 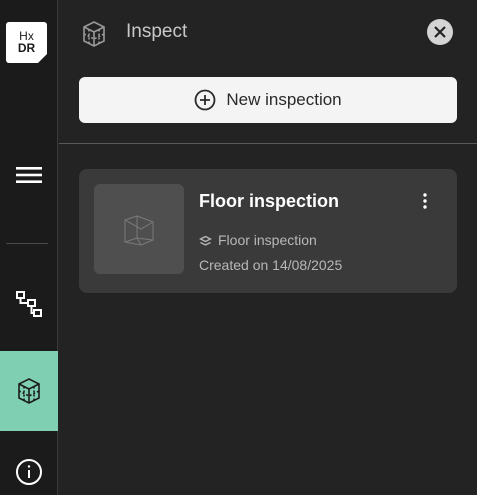 I want to click on new-inspection-button: New inspection, so click(x=268, y=100).